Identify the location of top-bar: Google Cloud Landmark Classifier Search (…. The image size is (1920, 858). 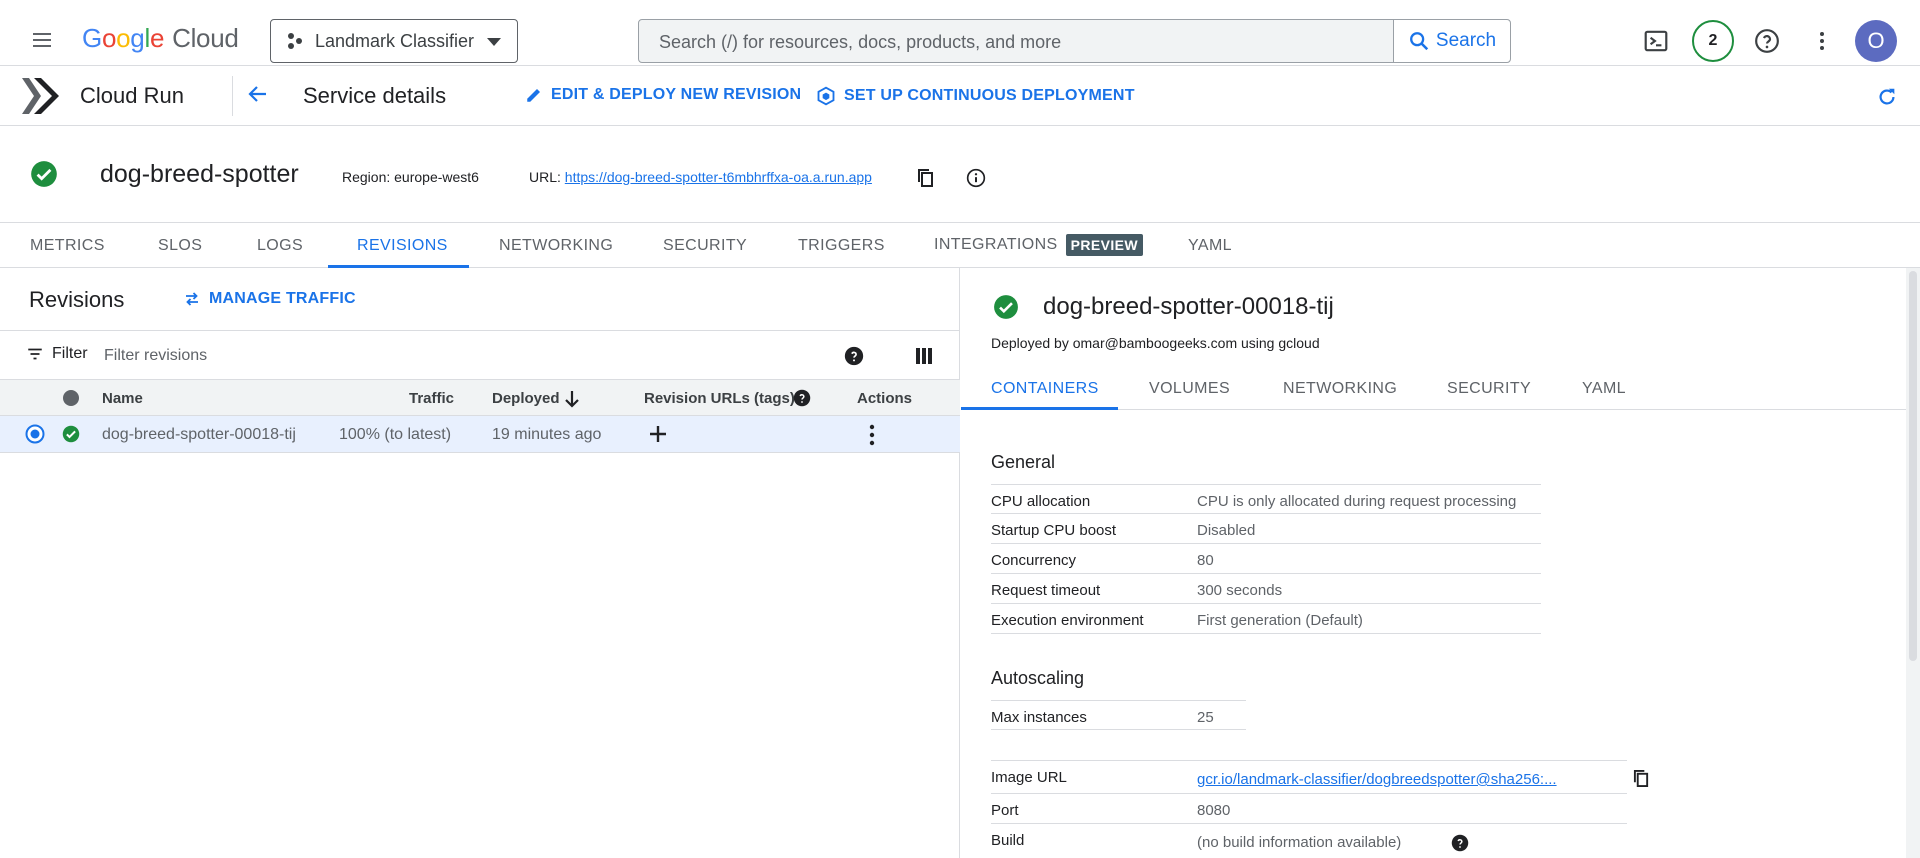
(960, 36).